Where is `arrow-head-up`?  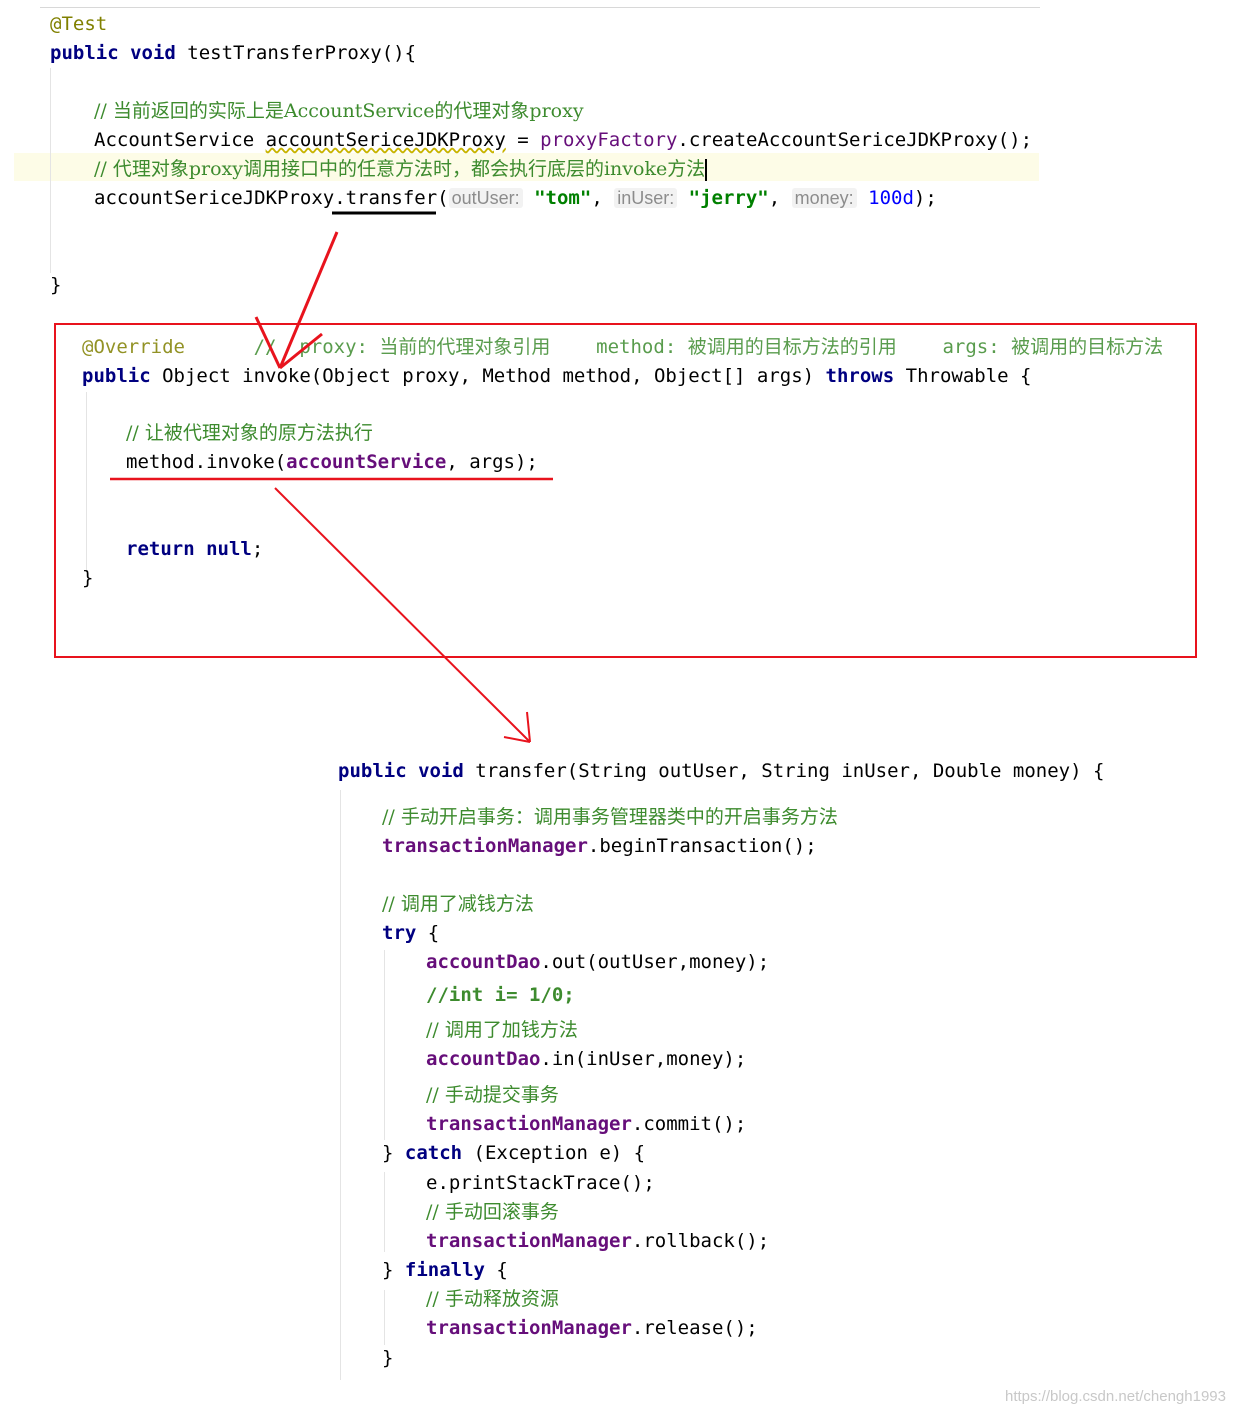
arrow-head-up is located at coordinates (528, 727).